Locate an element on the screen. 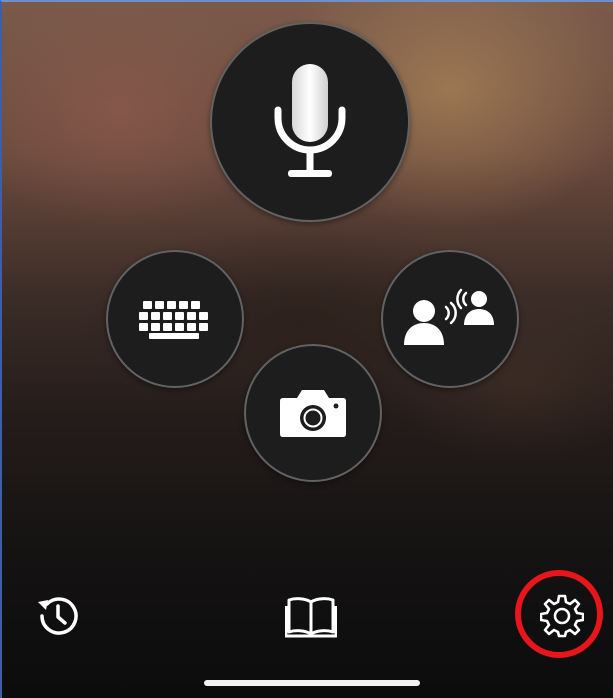 This screenshot has height=698, width=613. conversation-button is located at coordinates (450, 319).